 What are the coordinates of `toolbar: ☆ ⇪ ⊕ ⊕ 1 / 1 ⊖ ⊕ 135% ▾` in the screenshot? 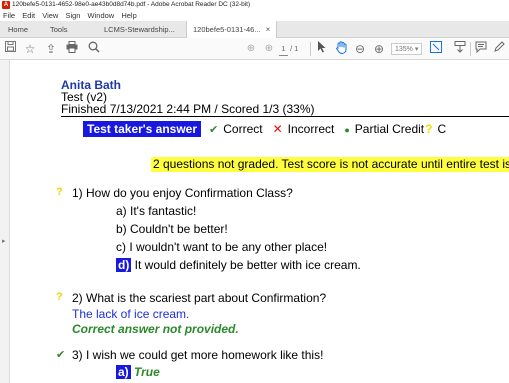 It's located at (254, 49).